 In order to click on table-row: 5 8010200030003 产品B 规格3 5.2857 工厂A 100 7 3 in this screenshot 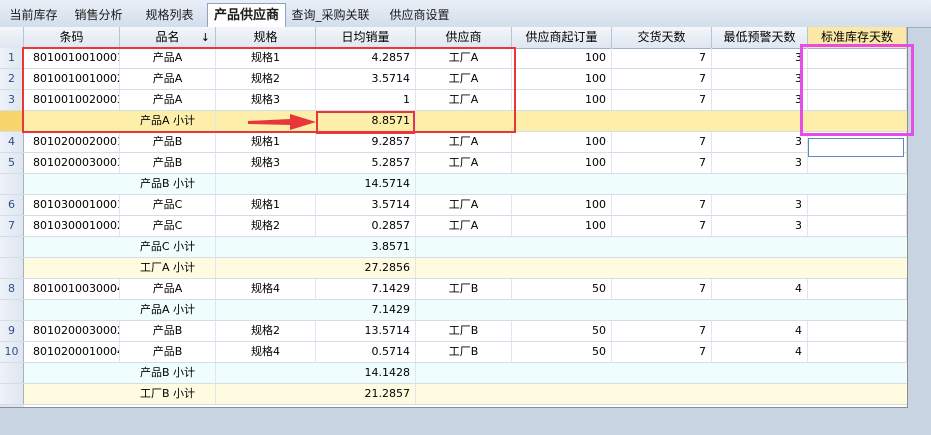, I will do `click(453, 163)`.